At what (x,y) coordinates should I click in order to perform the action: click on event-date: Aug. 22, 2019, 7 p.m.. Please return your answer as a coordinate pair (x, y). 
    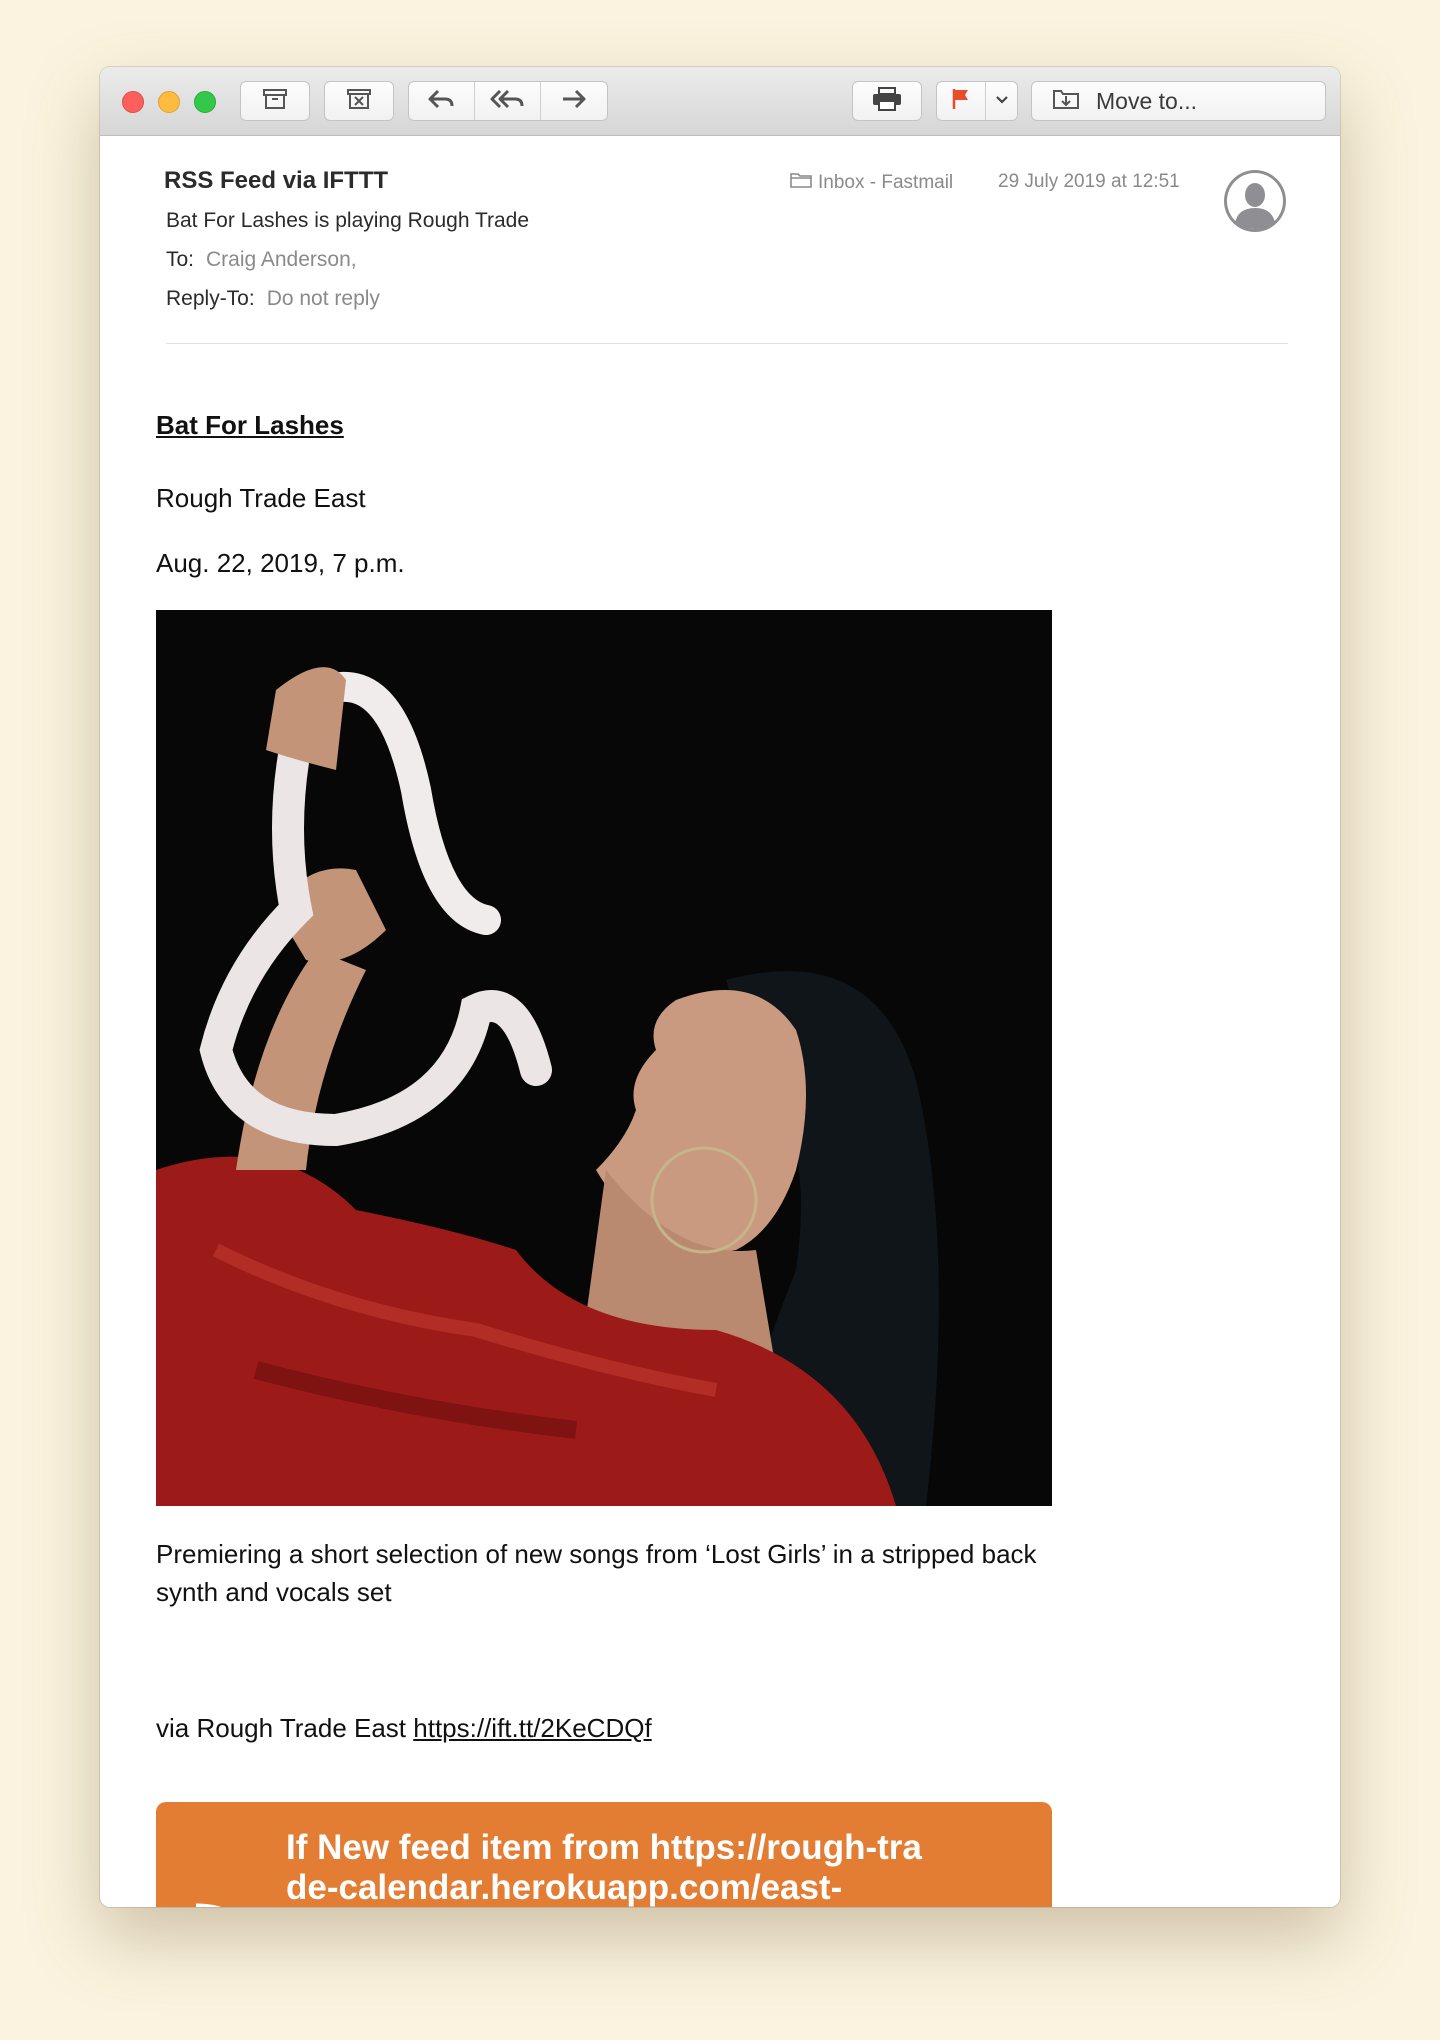
    Looking at the image, I should click on (280, 563).